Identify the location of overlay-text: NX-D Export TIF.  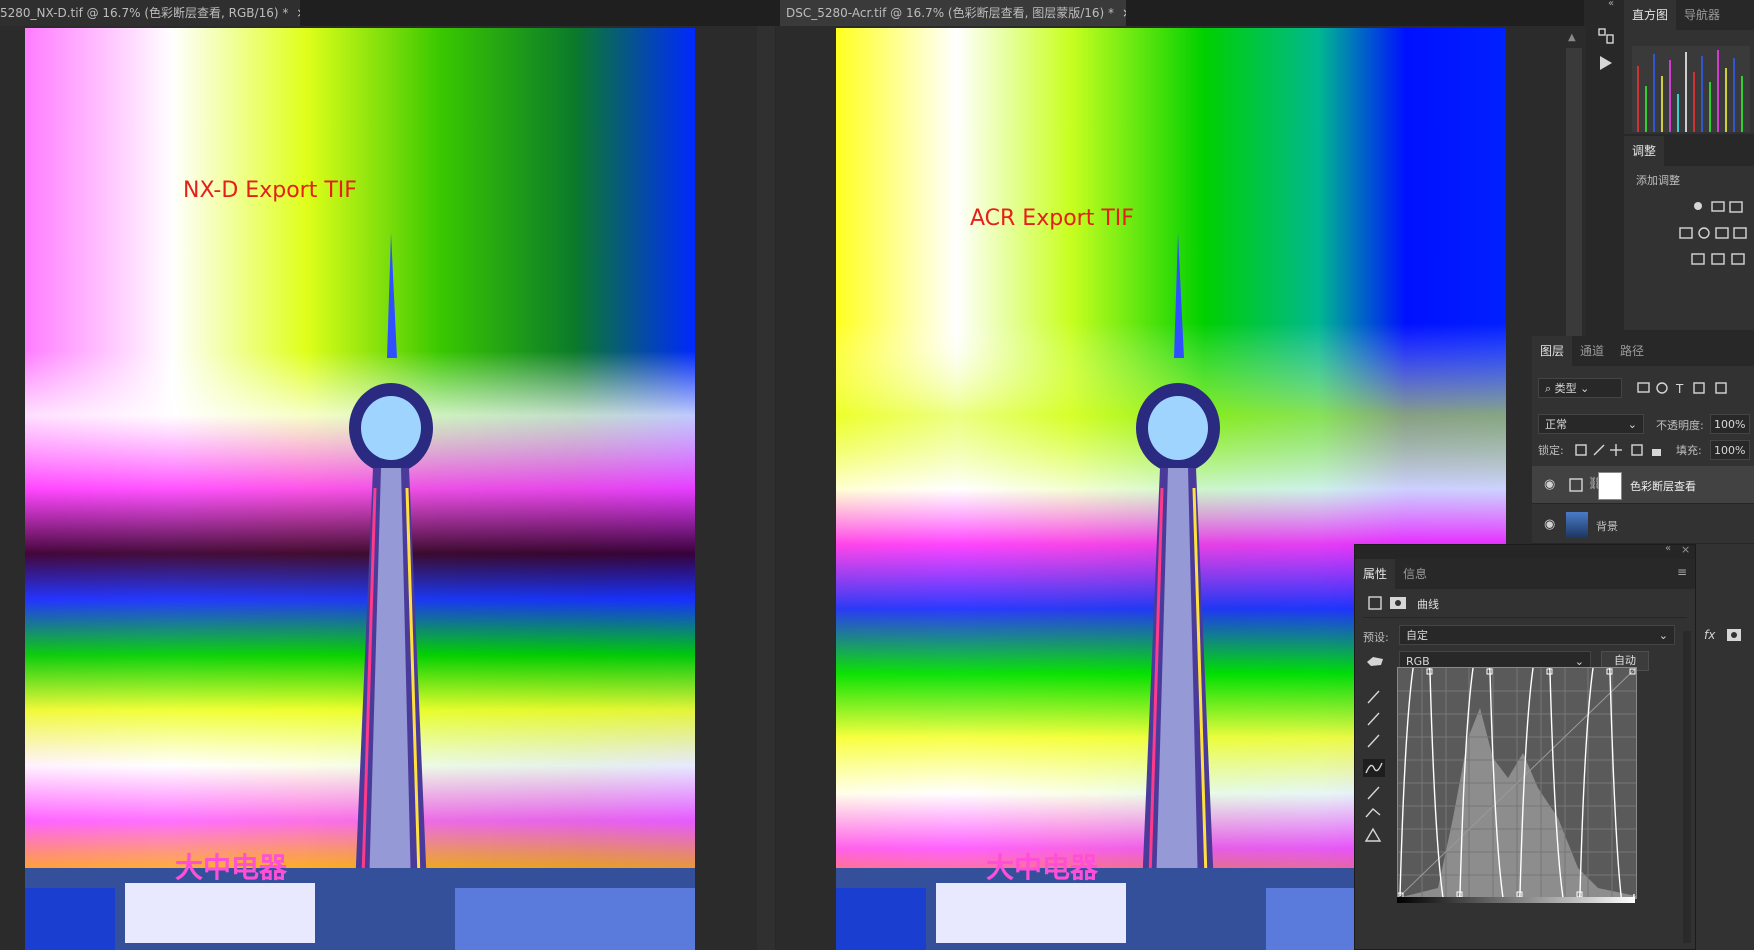
(270, 190).